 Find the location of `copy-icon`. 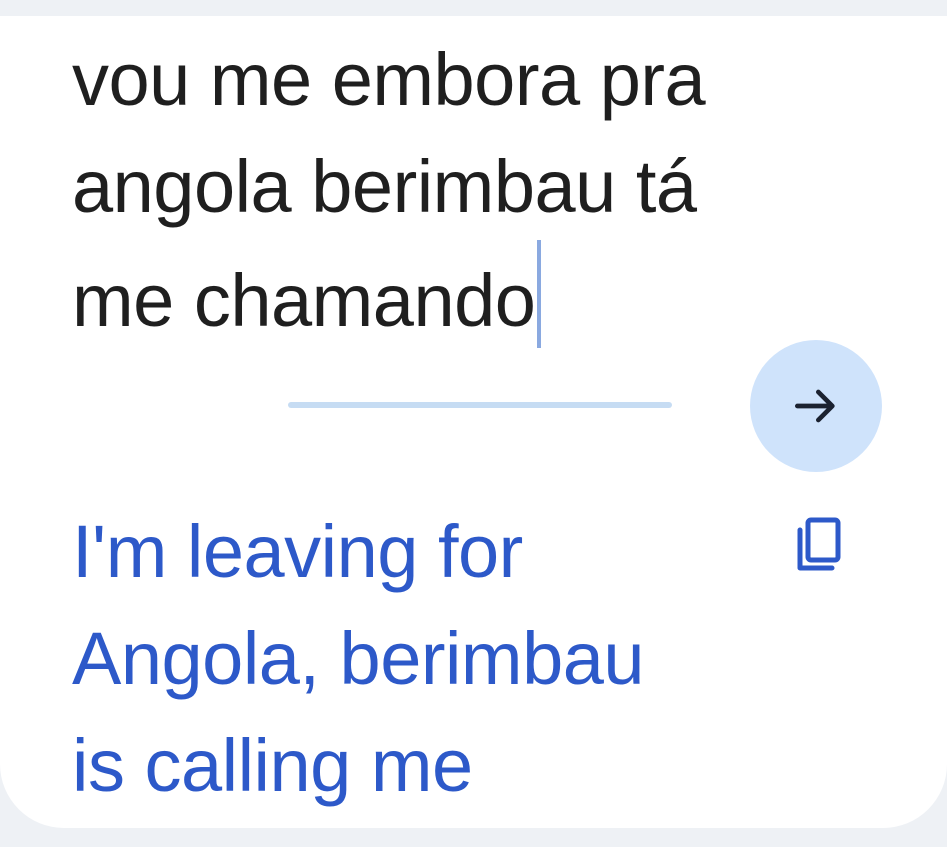

copy-icon is located at coordinates (819, 544).